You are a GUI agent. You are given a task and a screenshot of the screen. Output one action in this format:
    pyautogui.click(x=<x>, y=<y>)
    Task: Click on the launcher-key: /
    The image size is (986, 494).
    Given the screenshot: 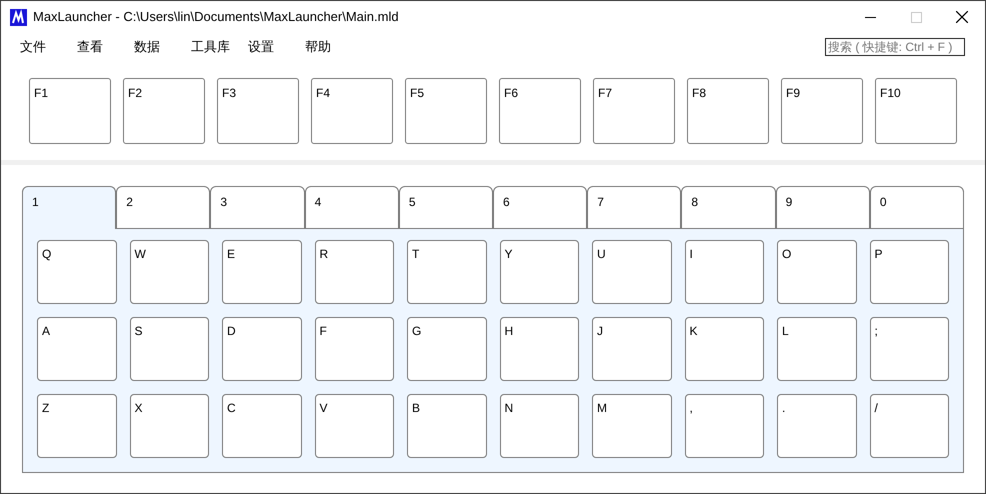 What is the action you would take?
    pyautogui.click(x=909, y=426)
    